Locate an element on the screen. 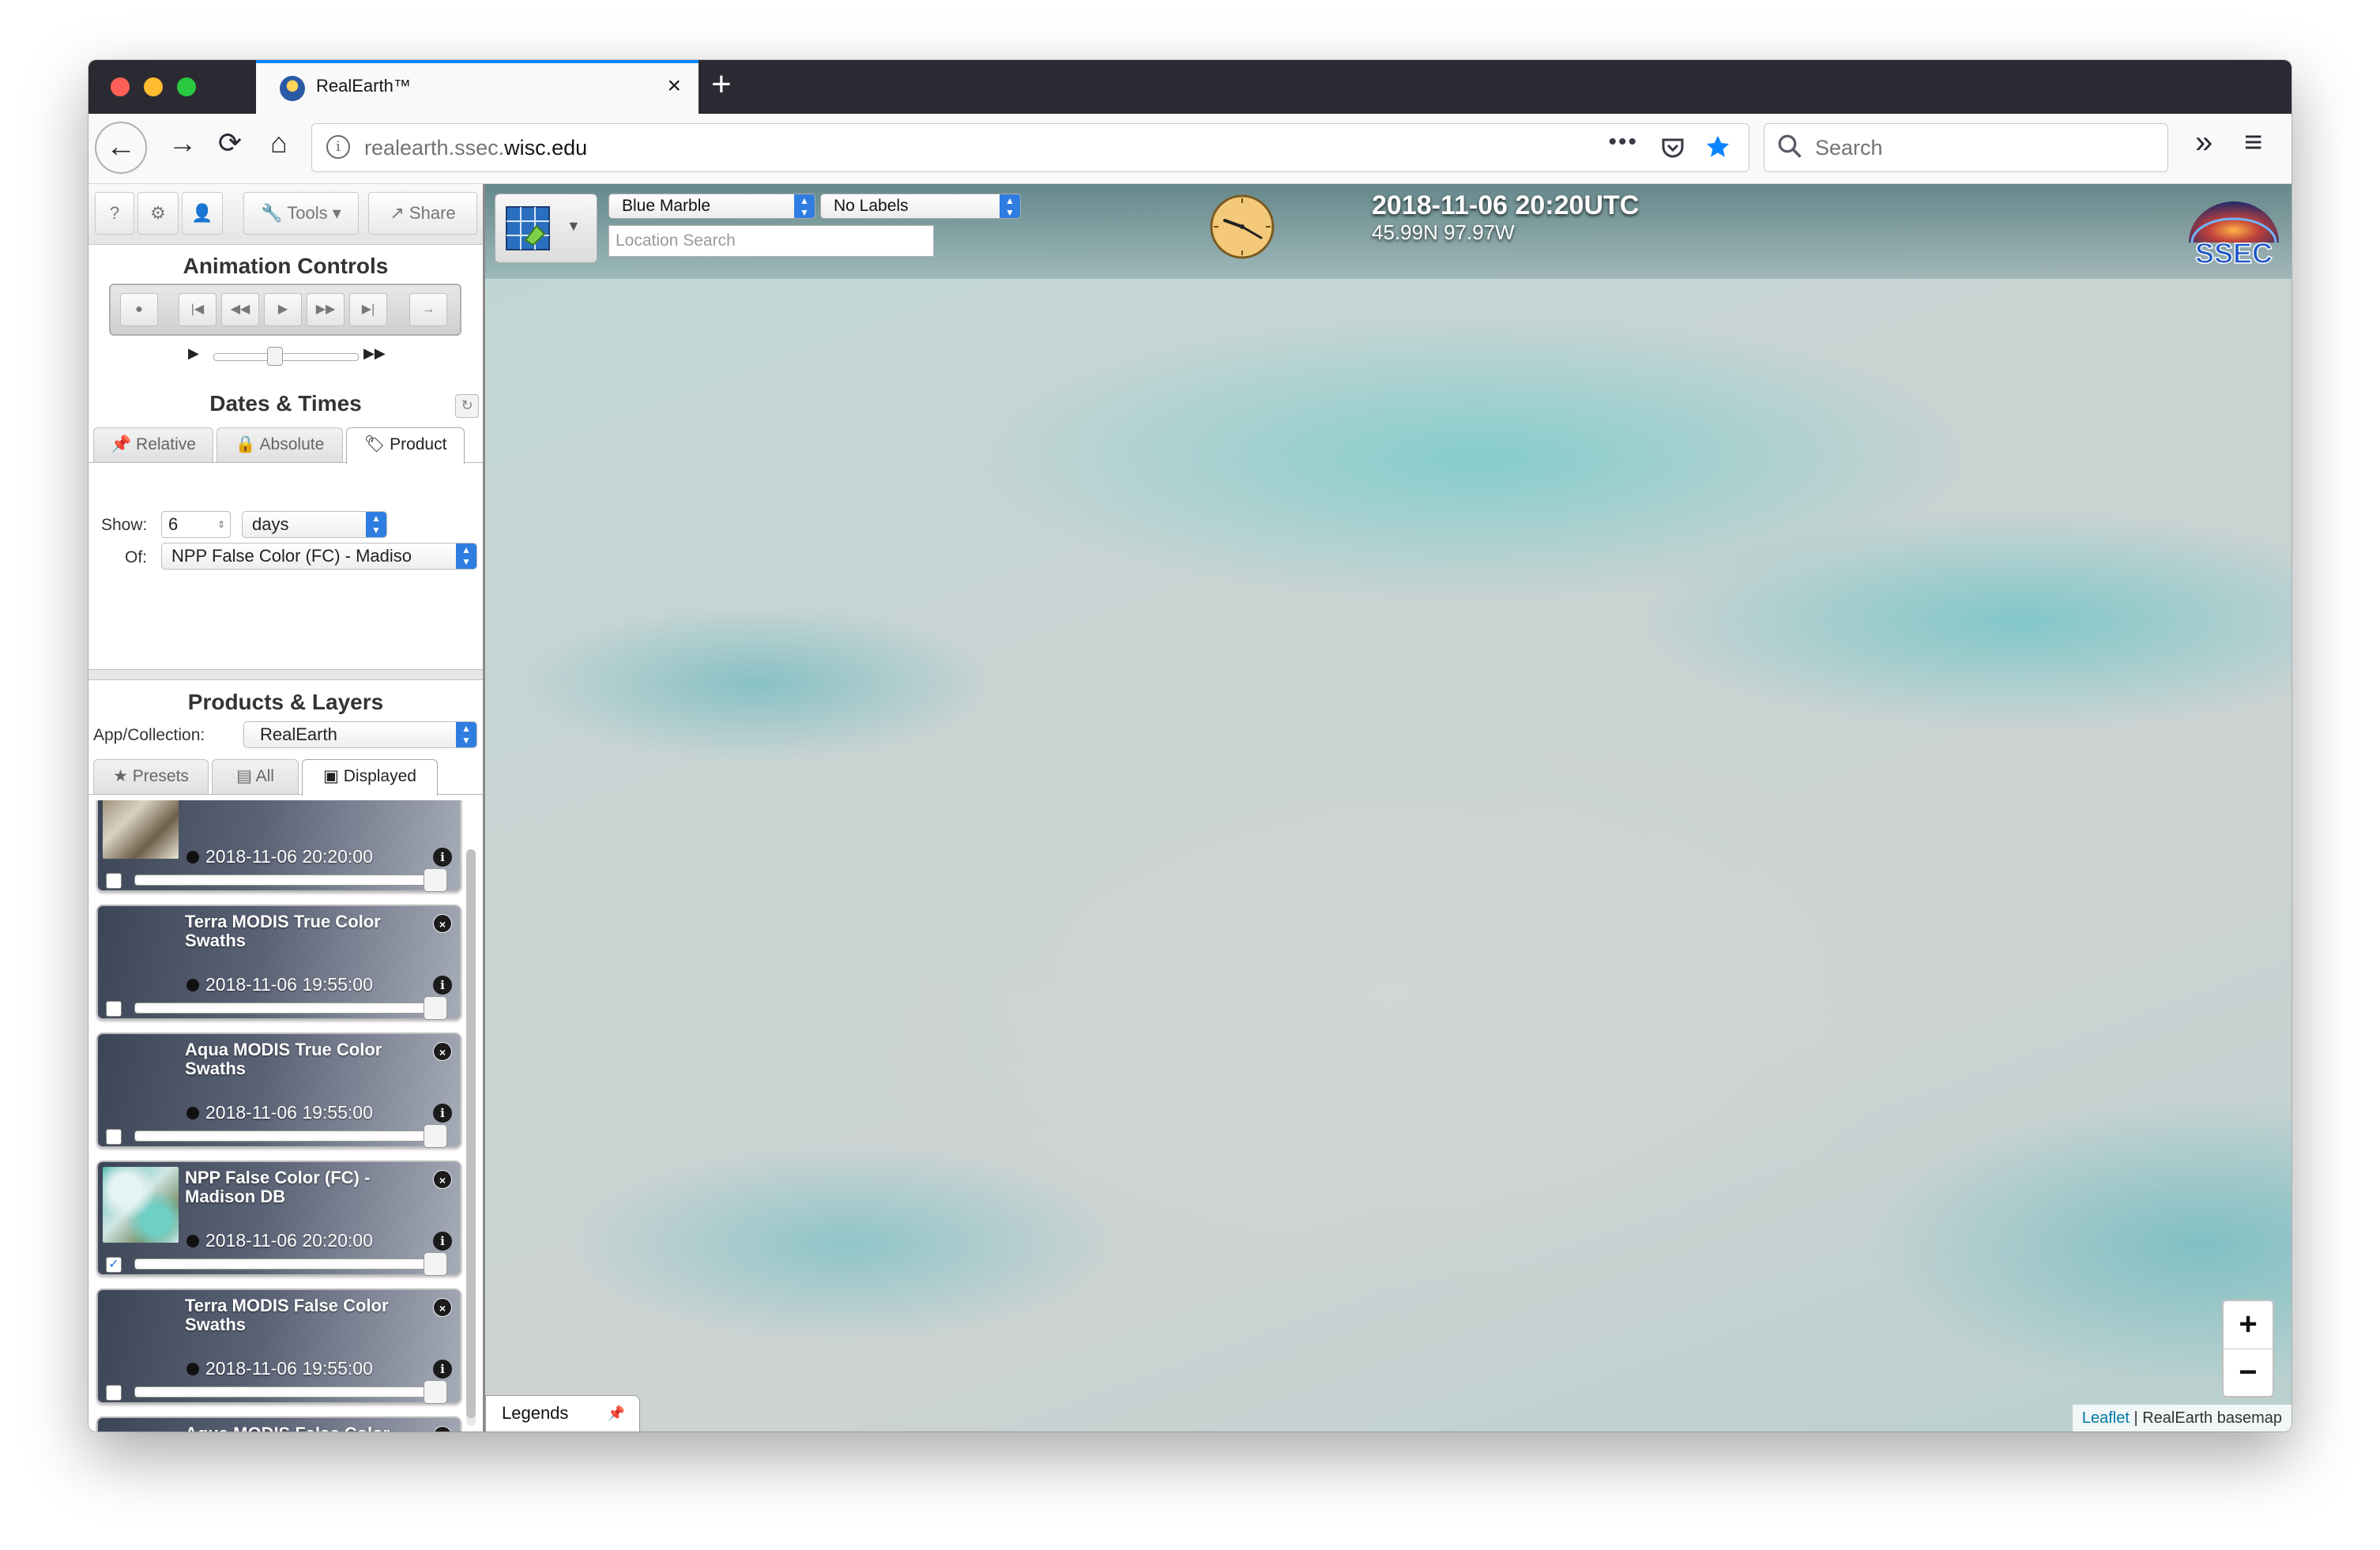  forward-button: → is located at coordinates (182, 143).